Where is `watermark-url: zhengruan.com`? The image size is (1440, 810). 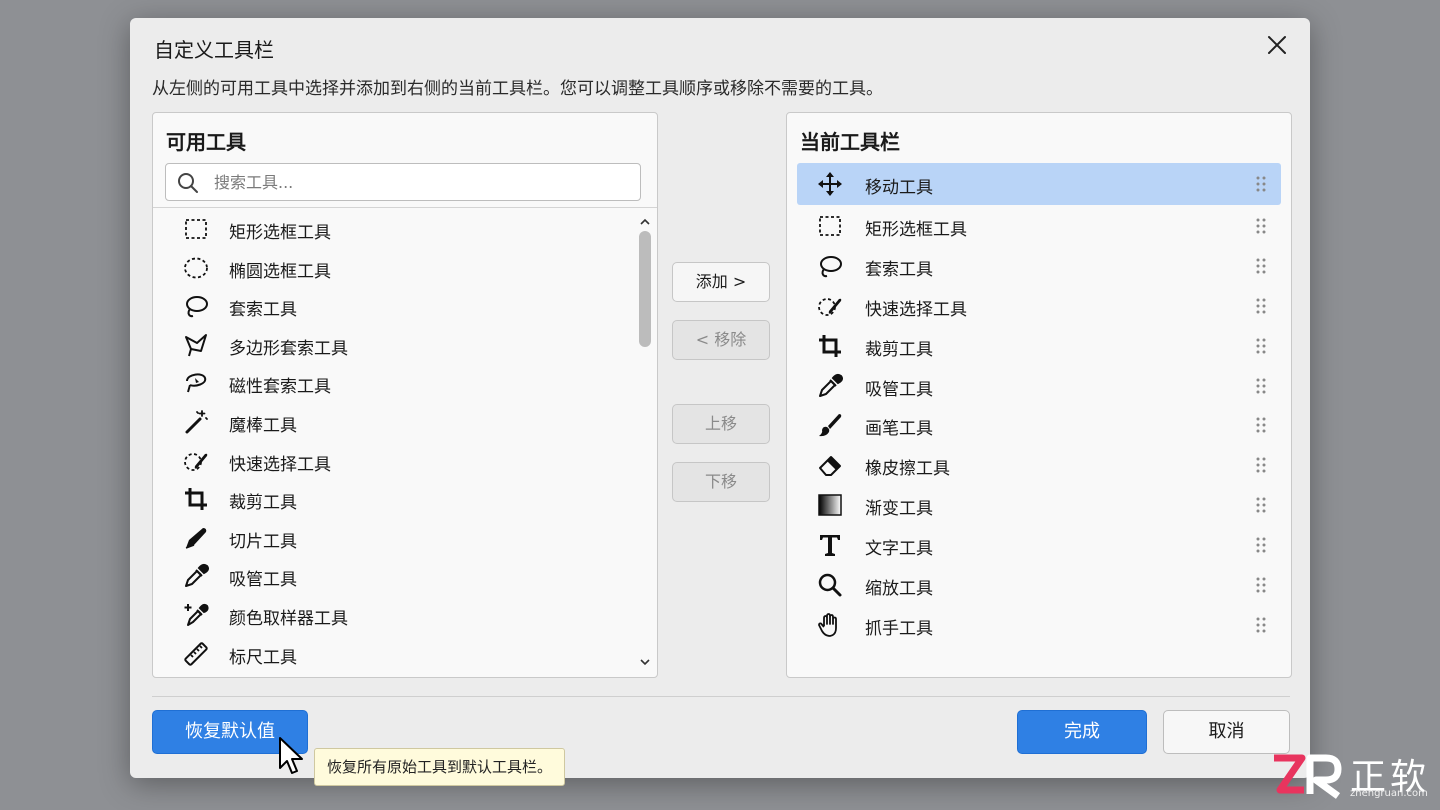 watermark-url: zhengruan.com is located at coordinates (1389, 793).